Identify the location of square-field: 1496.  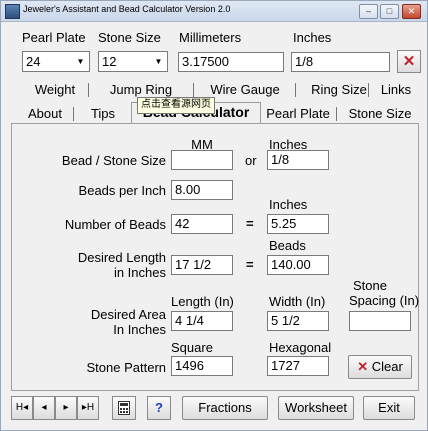
(202, 366).